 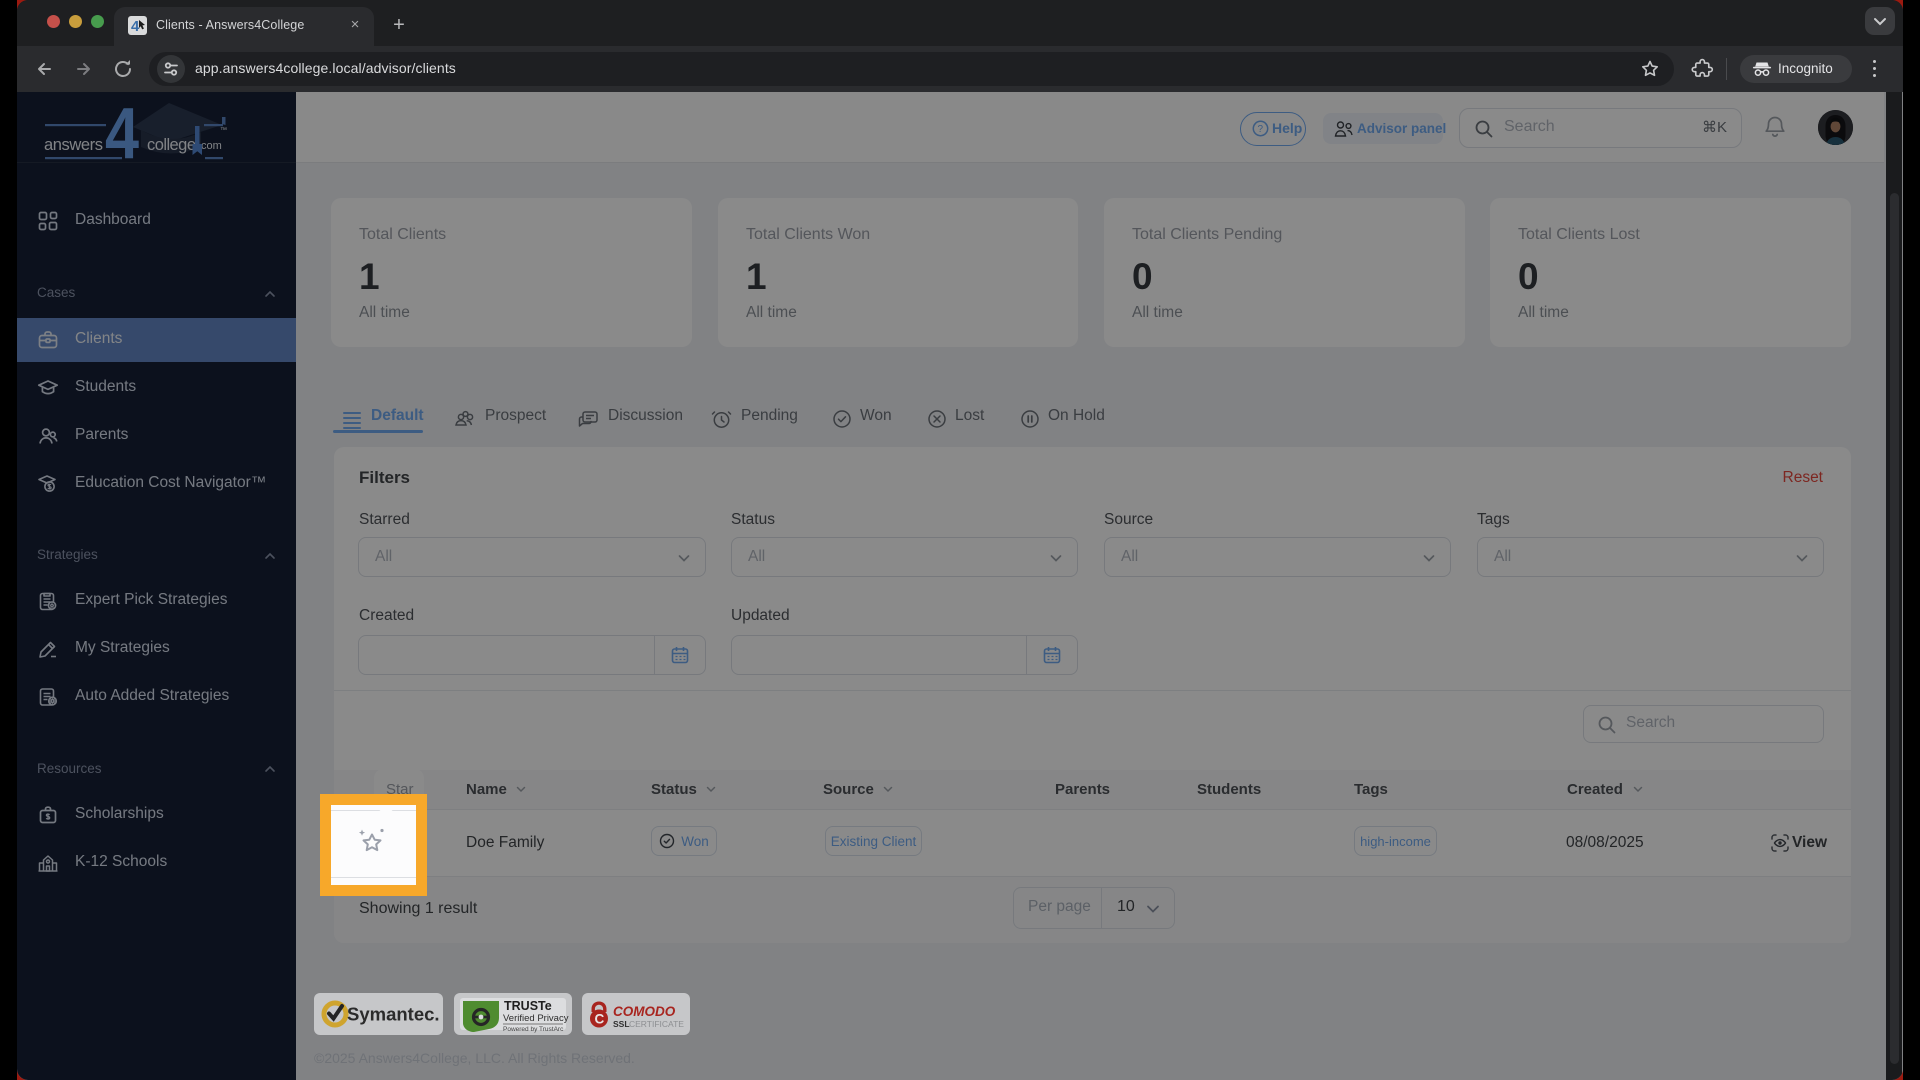 I want to click on svg-text: Symantec., so click(x=393, y=1014).